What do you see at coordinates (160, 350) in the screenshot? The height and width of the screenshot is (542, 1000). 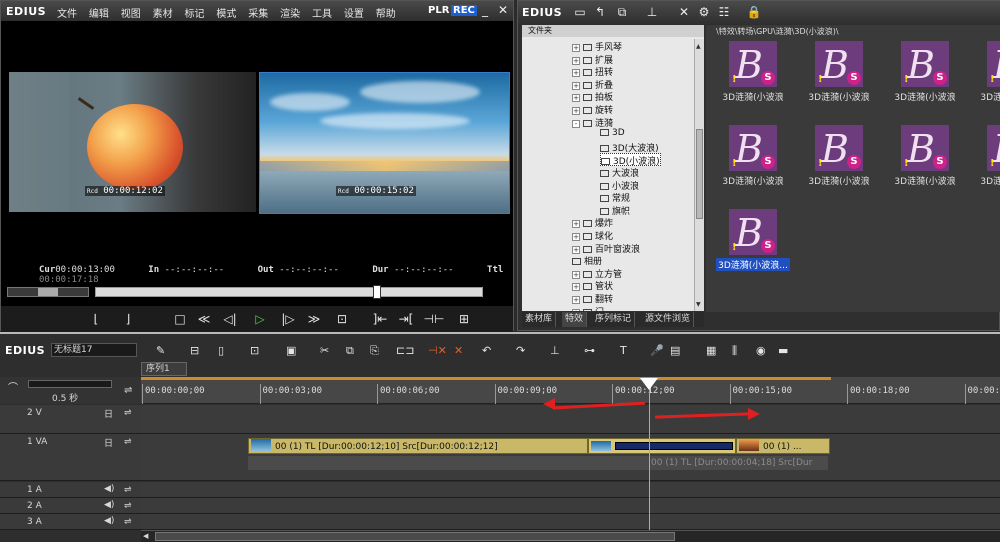 I see `sequence-menu-icon: ✎` at bounding box center [160, 350].